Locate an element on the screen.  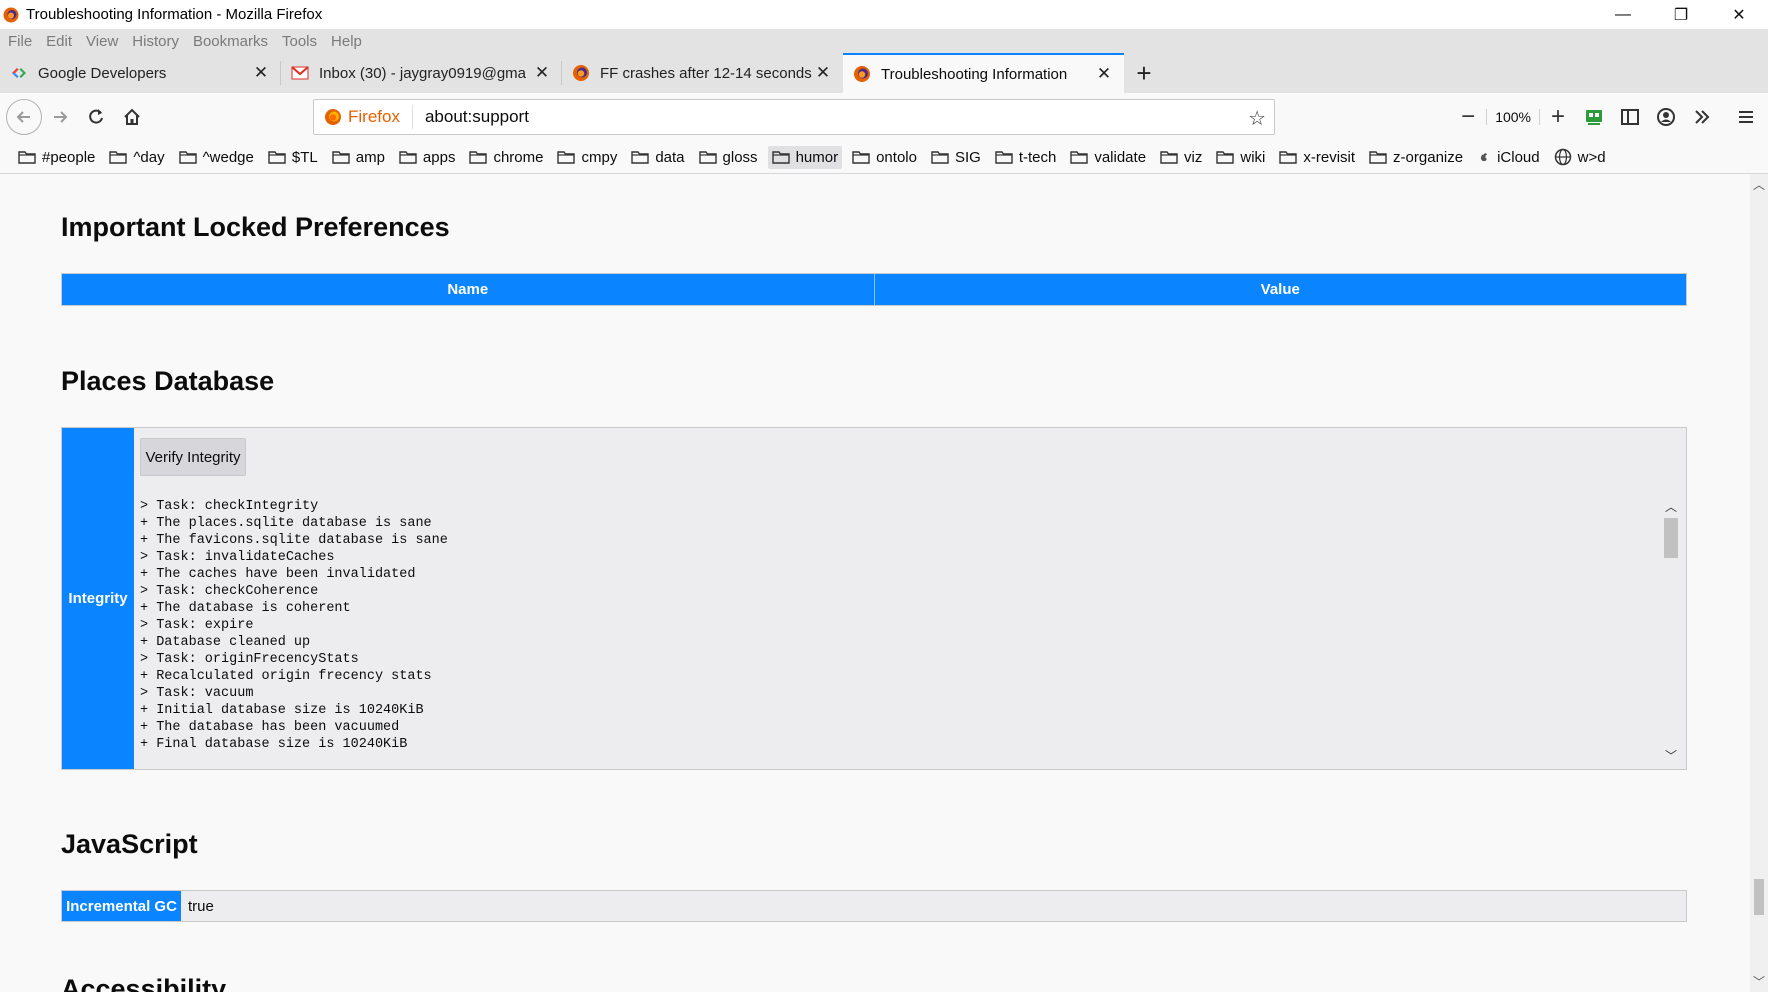
column-header-name: Name is located at coordinates (468, 289).